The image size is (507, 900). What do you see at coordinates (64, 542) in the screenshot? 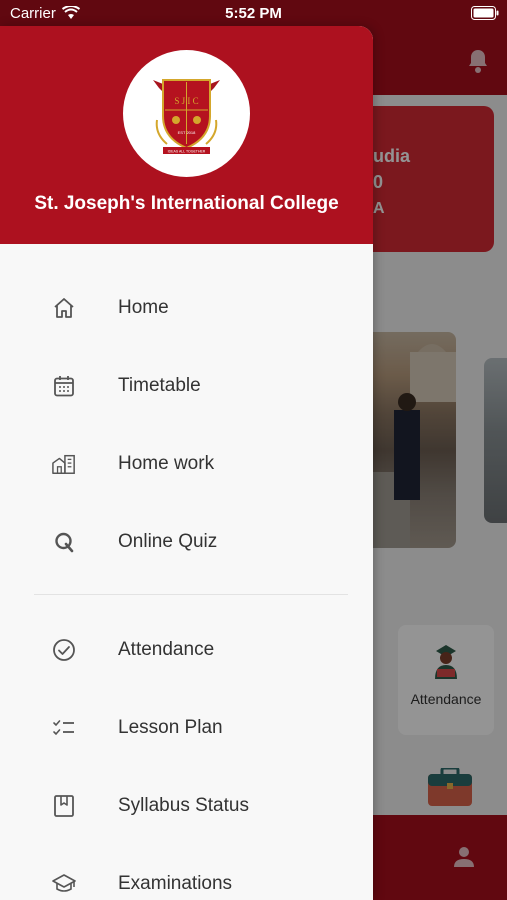
I see `quiz-icon` at bounding box center [64, 542].